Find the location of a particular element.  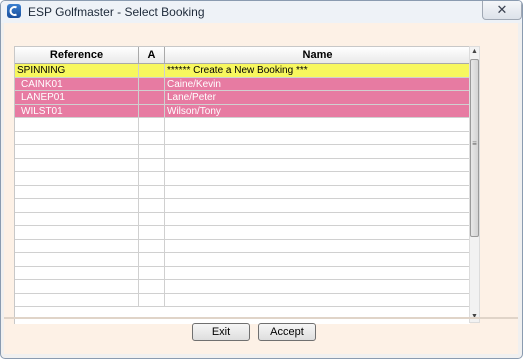

cell-name: ****** Create a New Booking *** is located at coordinates (237, 70).